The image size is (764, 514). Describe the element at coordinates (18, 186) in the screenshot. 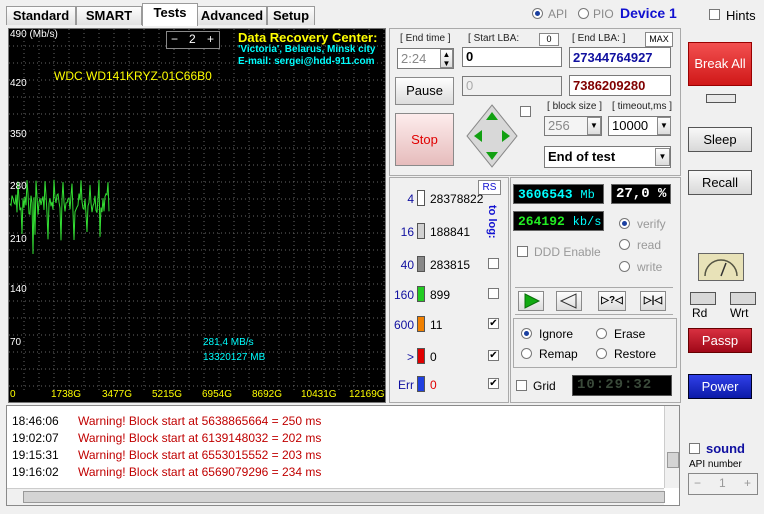

I see `y-tick-280: 280` at that location.